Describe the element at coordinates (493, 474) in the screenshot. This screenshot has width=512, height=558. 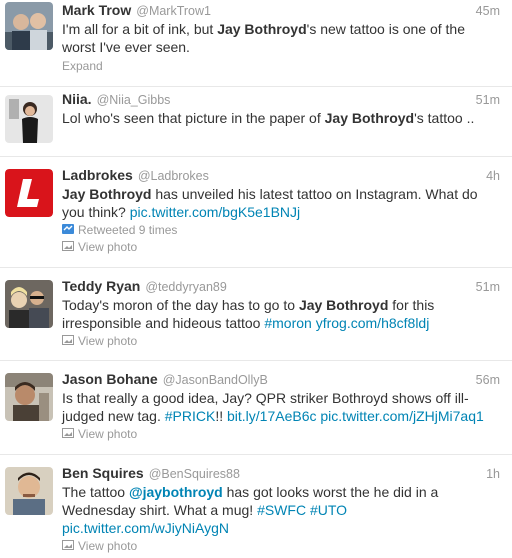
I see `tweet-timestamp: 1h` at that location.